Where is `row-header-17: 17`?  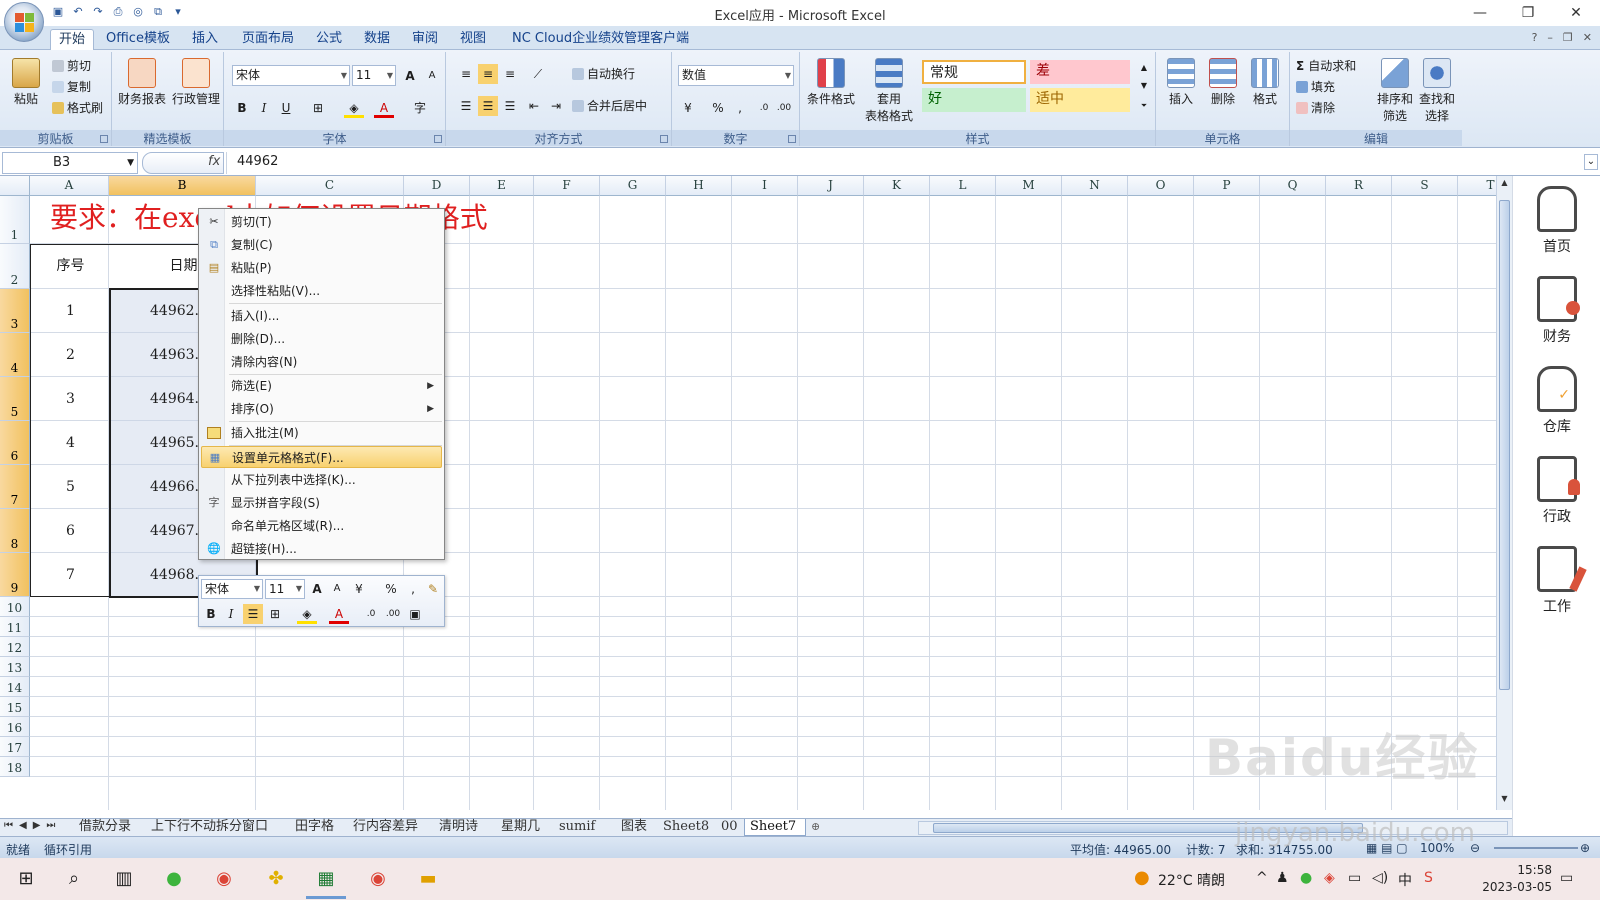 row-header-17: 17 is located at coordinates (15, 747).